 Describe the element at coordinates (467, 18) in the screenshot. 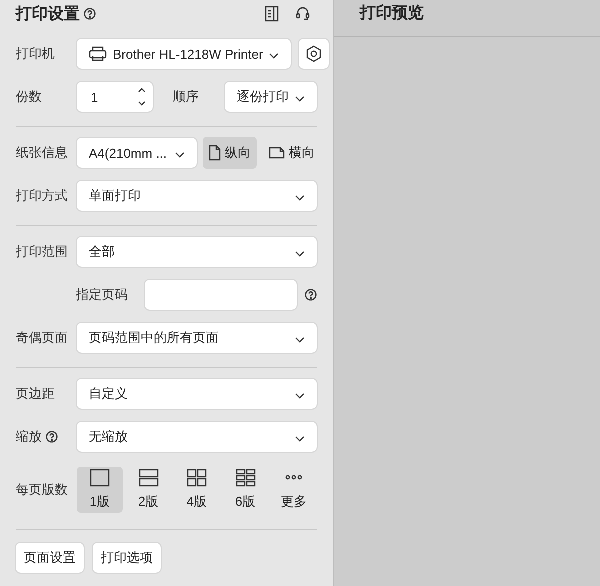

I see `preview-title: 打印预览` at that location.